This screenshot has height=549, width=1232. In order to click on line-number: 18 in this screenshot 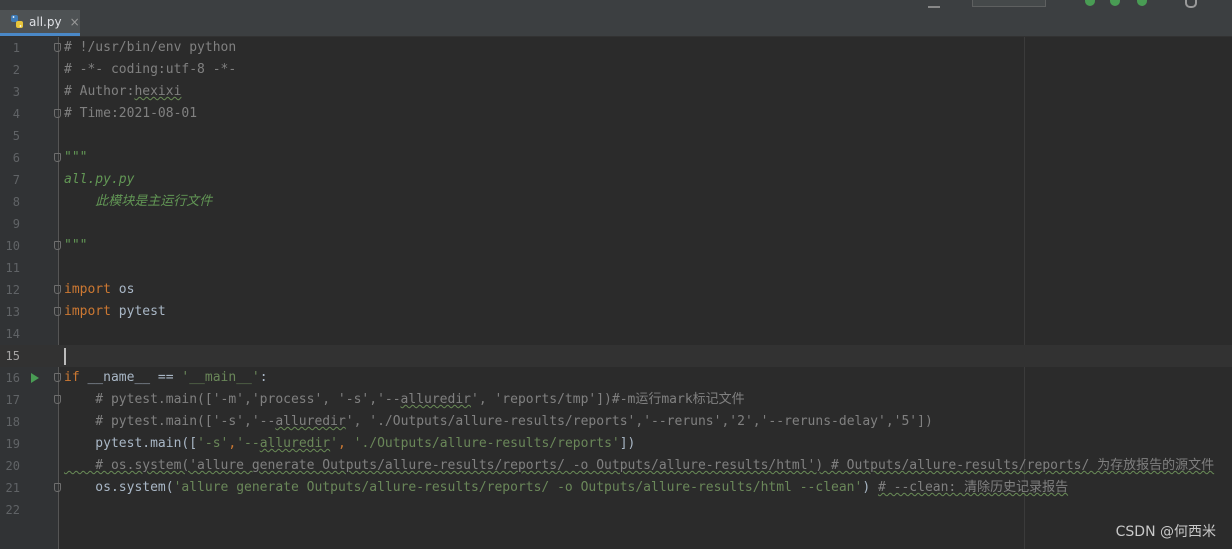, I will do `click(10, 422)`.